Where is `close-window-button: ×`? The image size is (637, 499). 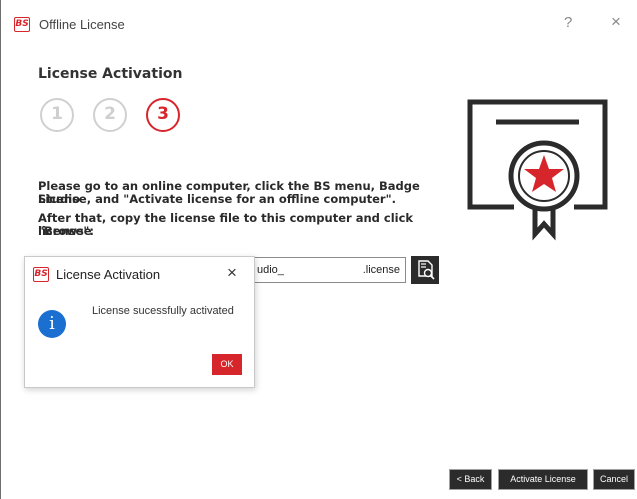 close-window-button: × is located at coordinates (616, 22).